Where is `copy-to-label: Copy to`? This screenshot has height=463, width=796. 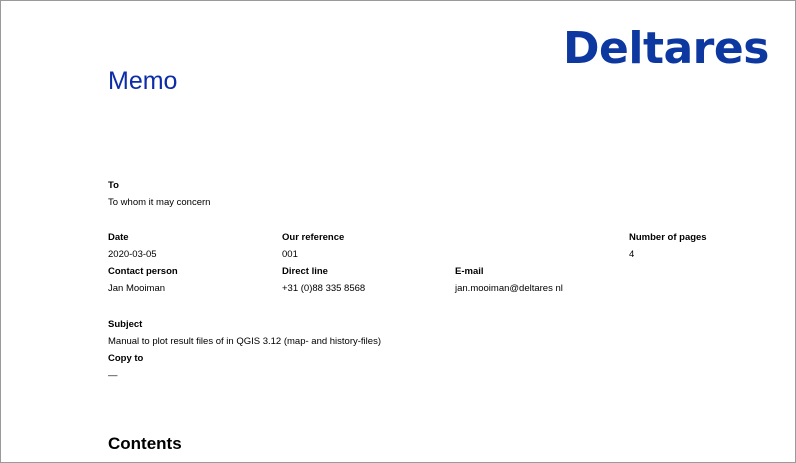 copy-to-label: Copy to is located at coordinates (126, 358).